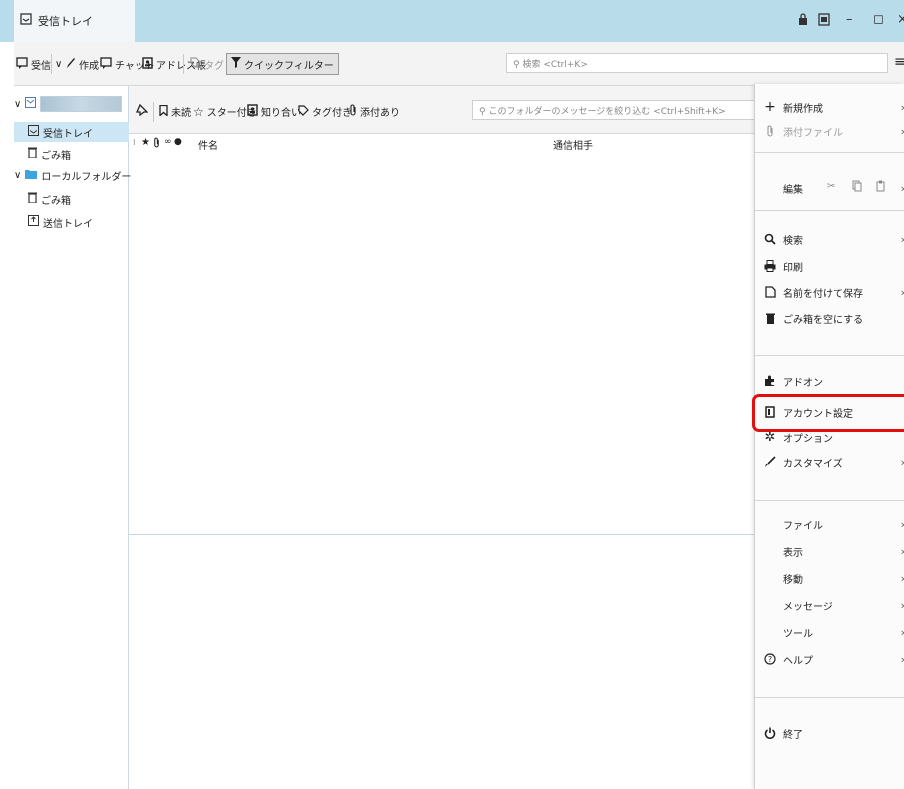  Describe the element at coordinates (770, 462) in the screenshot. I see `brush-icon` at that location.